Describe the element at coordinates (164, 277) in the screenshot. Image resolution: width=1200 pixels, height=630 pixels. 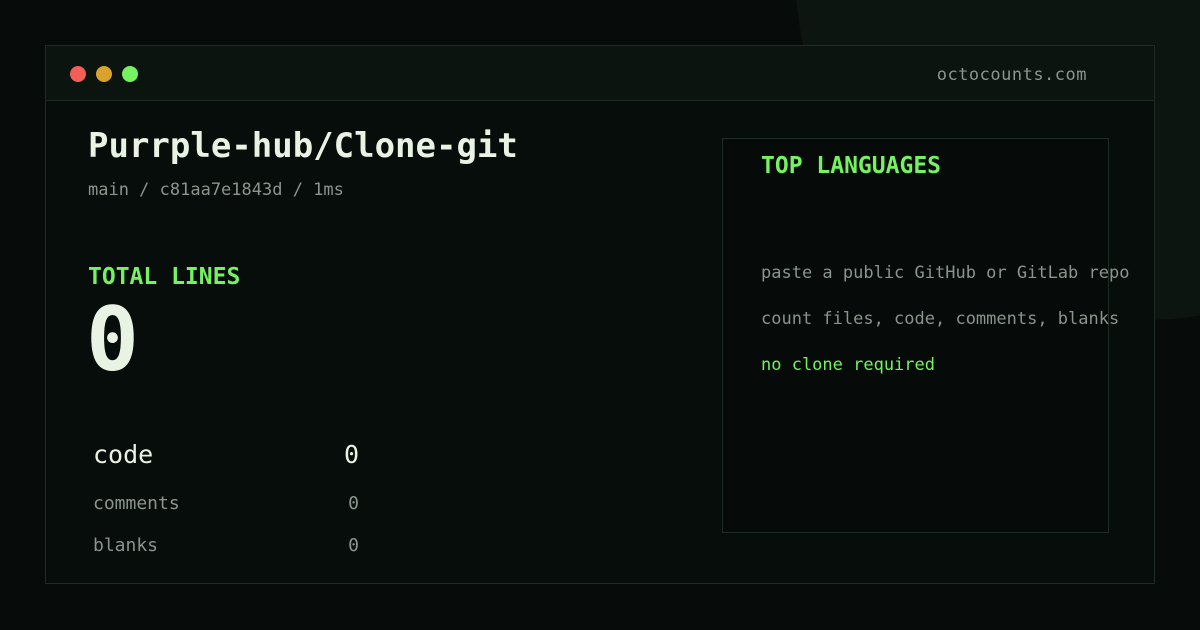
I see `total-lines-label: TOTAL LINES` at that location.